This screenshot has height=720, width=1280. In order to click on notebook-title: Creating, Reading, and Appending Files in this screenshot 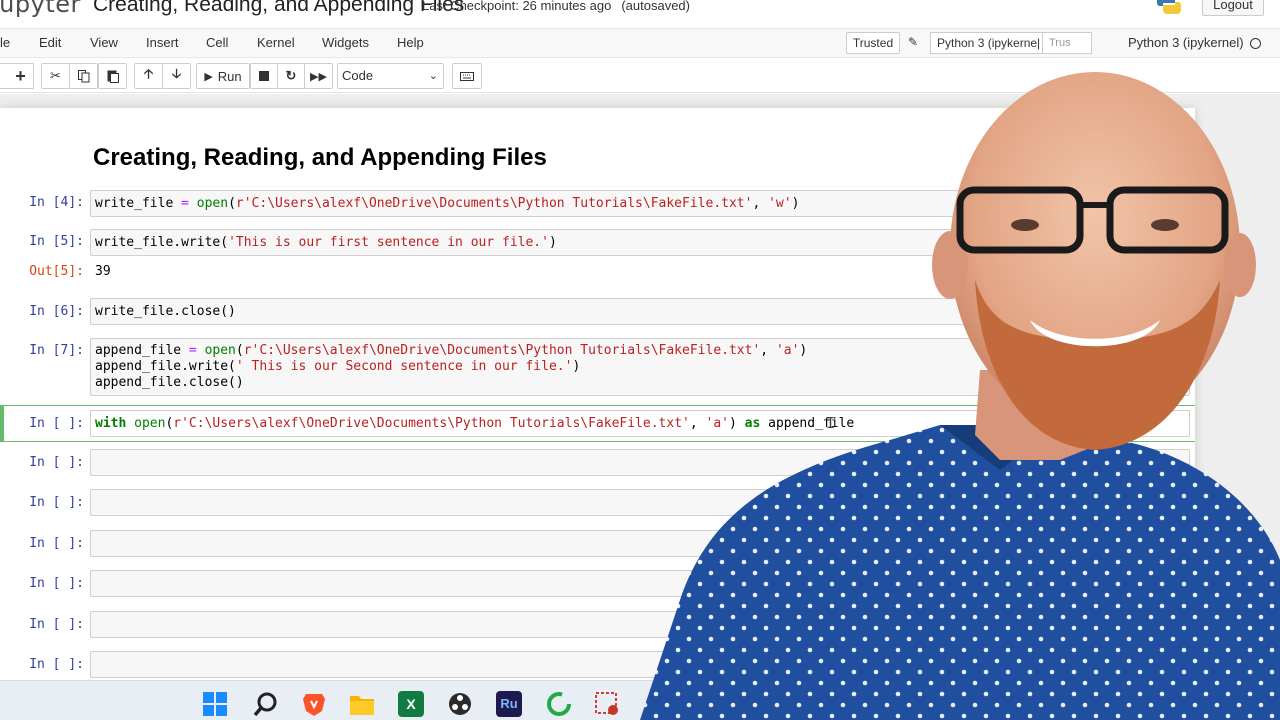, I will do `click(278, 8)`.